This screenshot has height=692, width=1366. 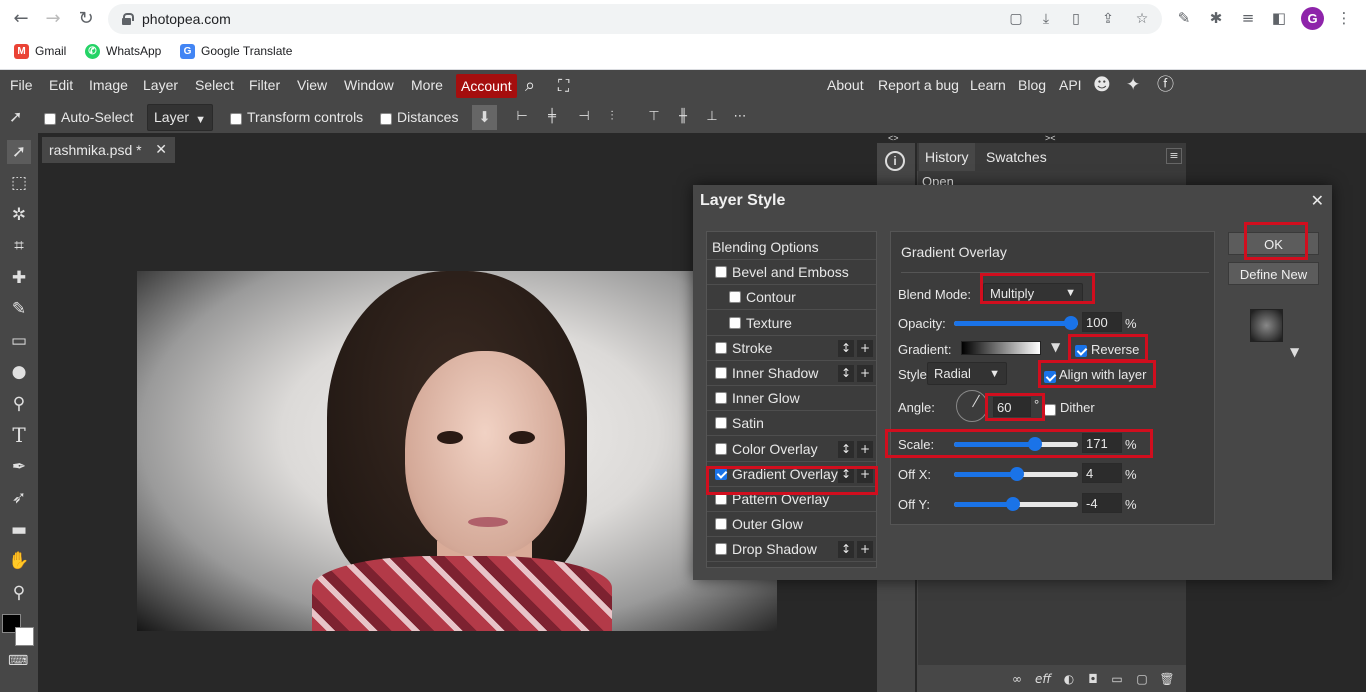 What do you see at coordinates (1050, 138) in the screenshot?
I see `collapse-right-icon: ><` at bounding box center [1050, 138].